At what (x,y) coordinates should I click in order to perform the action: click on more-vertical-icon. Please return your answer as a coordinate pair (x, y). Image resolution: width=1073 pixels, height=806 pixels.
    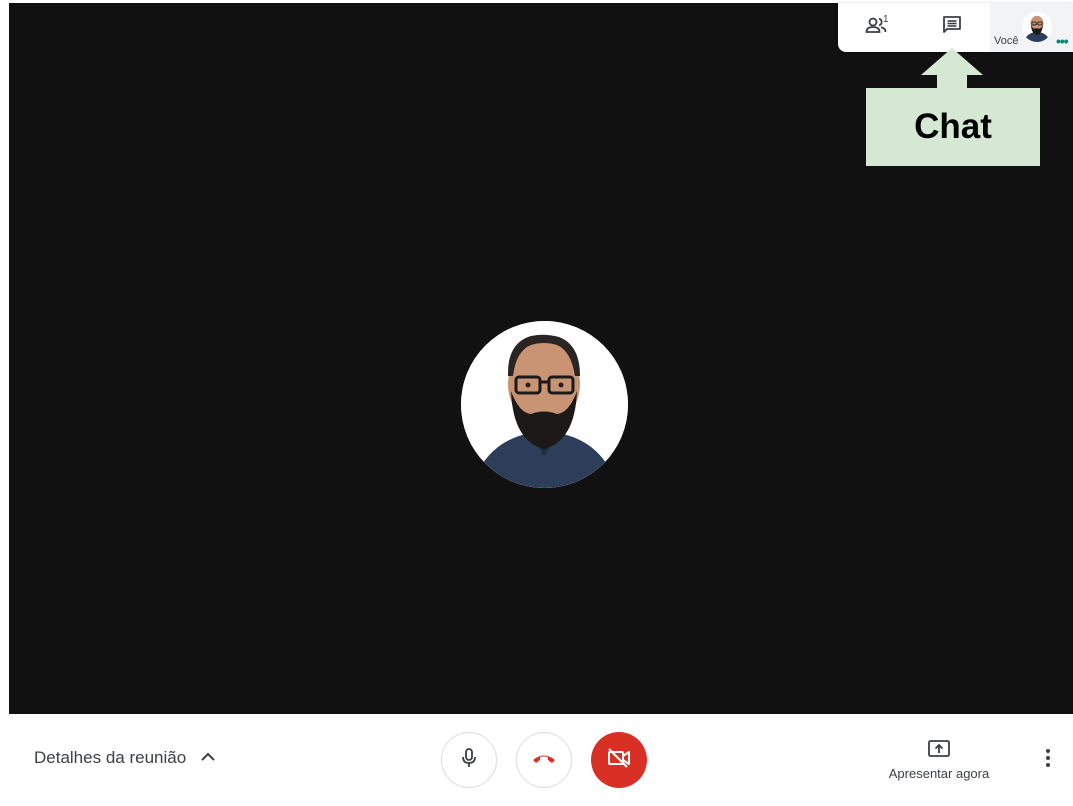
    Looking at the image, I should click on (1048, 760).